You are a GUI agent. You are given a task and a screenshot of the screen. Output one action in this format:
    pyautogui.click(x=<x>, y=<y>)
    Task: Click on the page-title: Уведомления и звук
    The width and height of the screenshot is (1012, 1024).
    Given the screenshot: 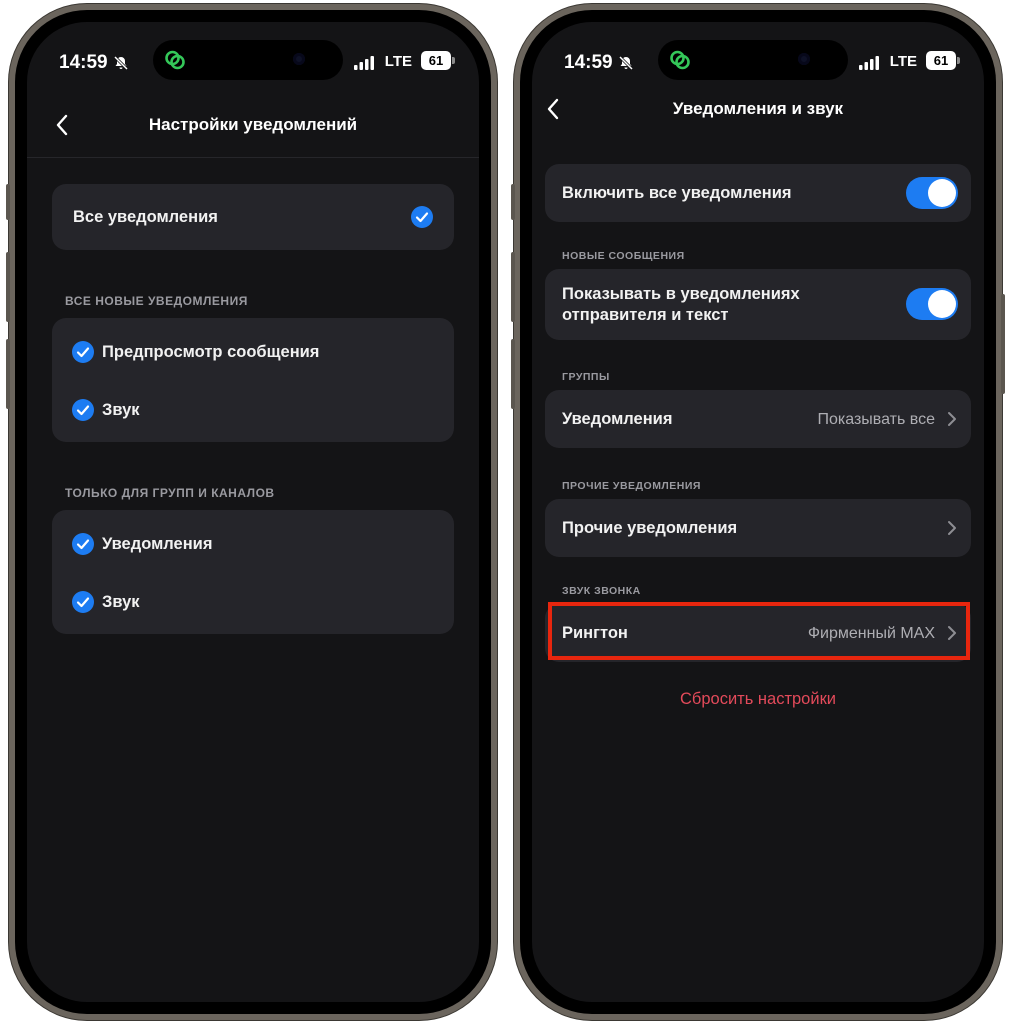 What is the action you would take?
    pyautogui.click(x=758, y=108)
    